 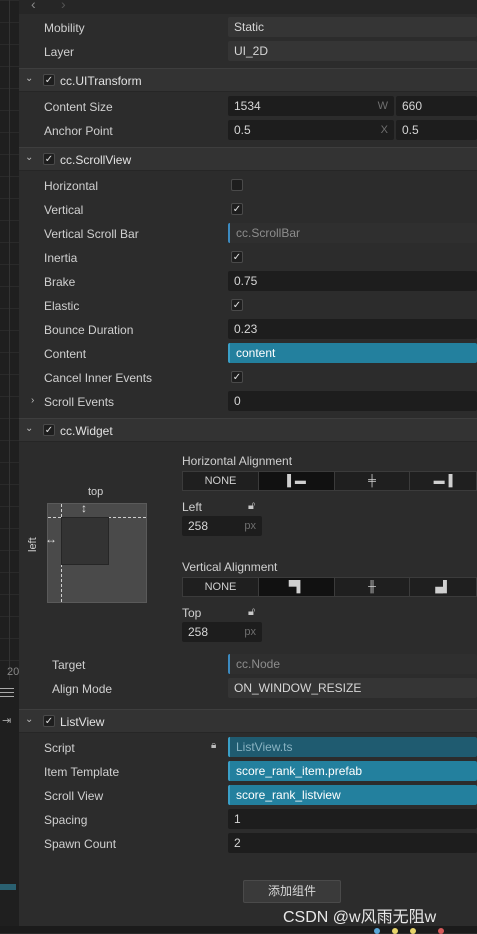 I want to click on lock-icon: 🔒︎, so click(x=214, y=745).